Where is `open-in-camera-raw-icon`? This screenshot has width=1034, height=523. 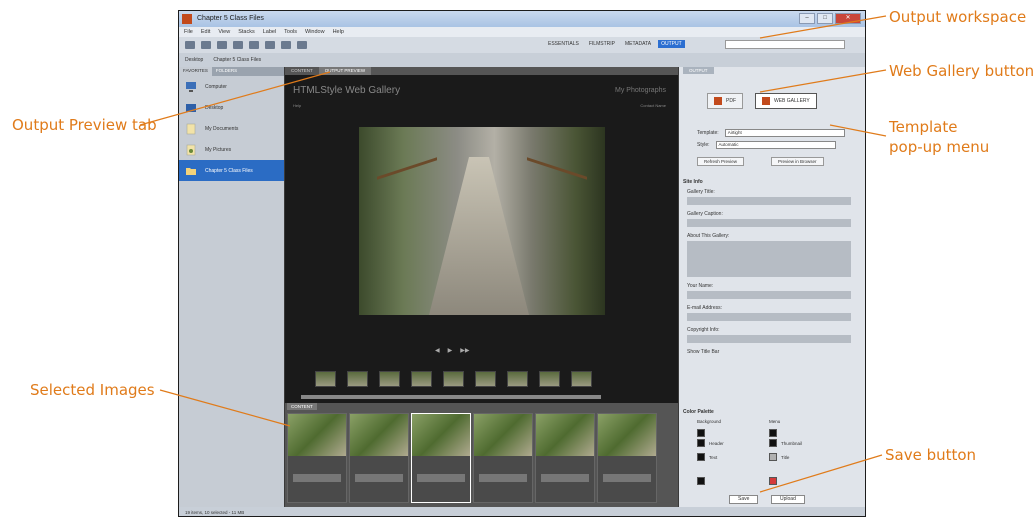 open-in-camera-raw-icon is located at coordinates (286, 45).